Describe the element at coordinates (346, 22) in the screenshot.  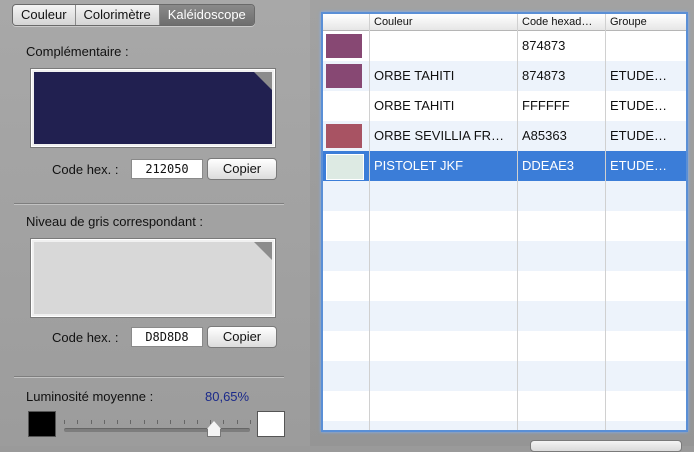
I see `header-swatch` at that location.